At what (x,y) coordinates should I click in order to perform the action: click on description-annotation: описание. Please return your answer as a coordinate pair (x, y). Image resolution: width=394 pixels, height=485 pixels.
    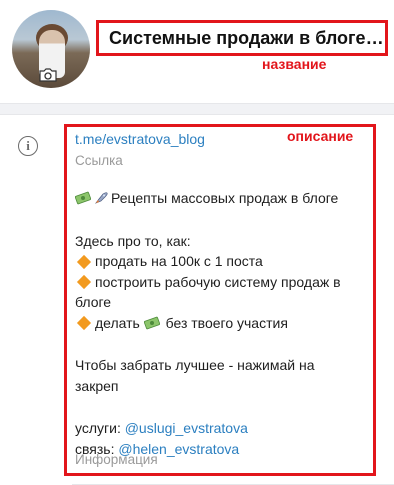
    Looking at the image, I should click on (320, 136).